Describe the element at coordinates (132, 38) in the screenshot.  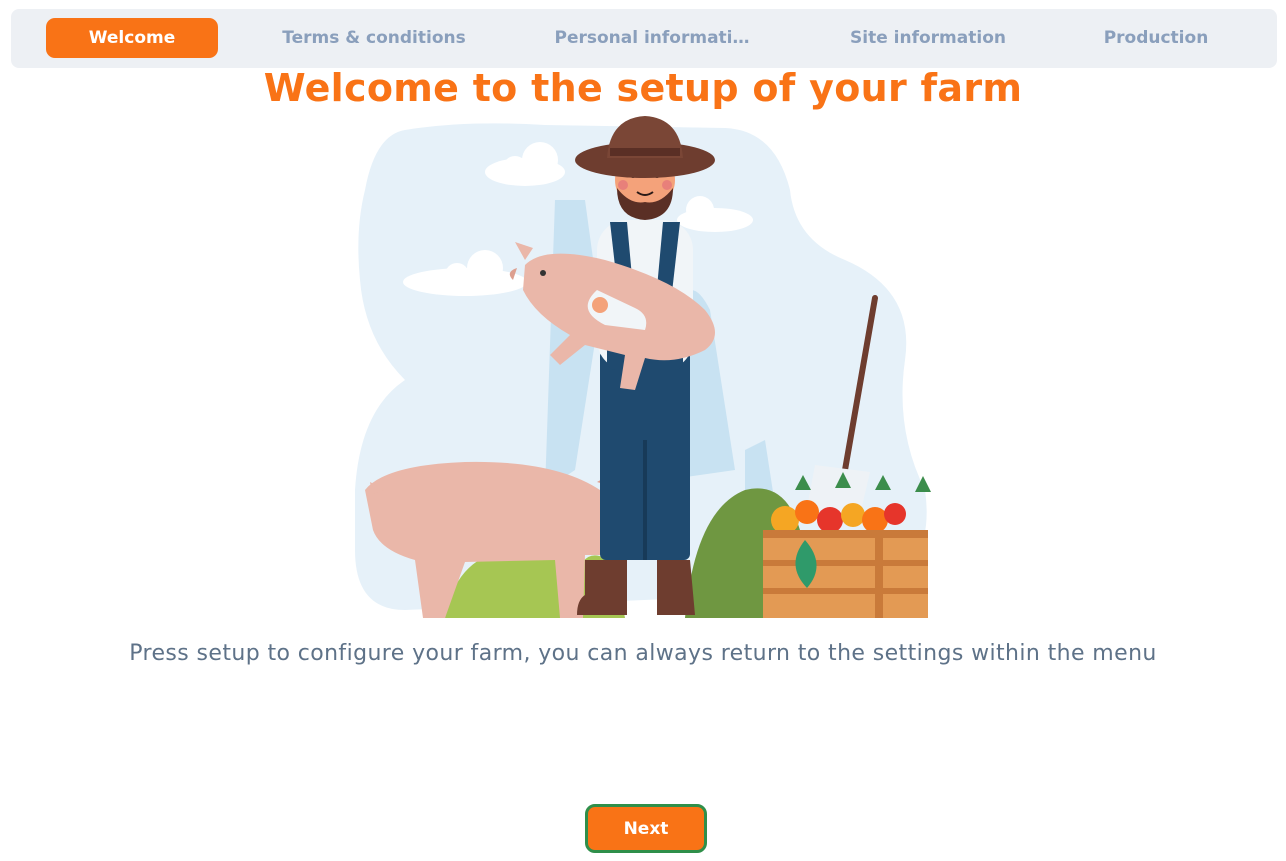
I see `tab-welcome: Welcome` at that location.